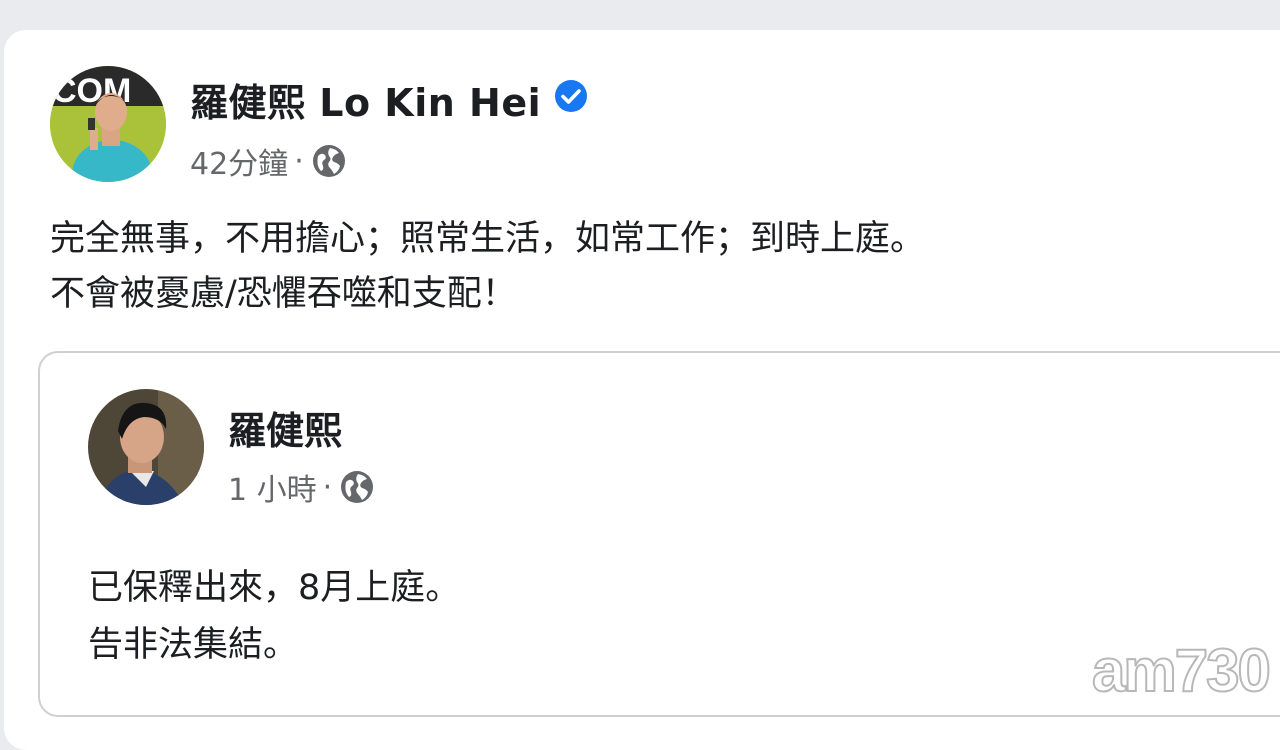  What do you see at coordinates (108, 124) in the screenshot?
I see `author-avatar: COM` at bounding box center [108, 124].